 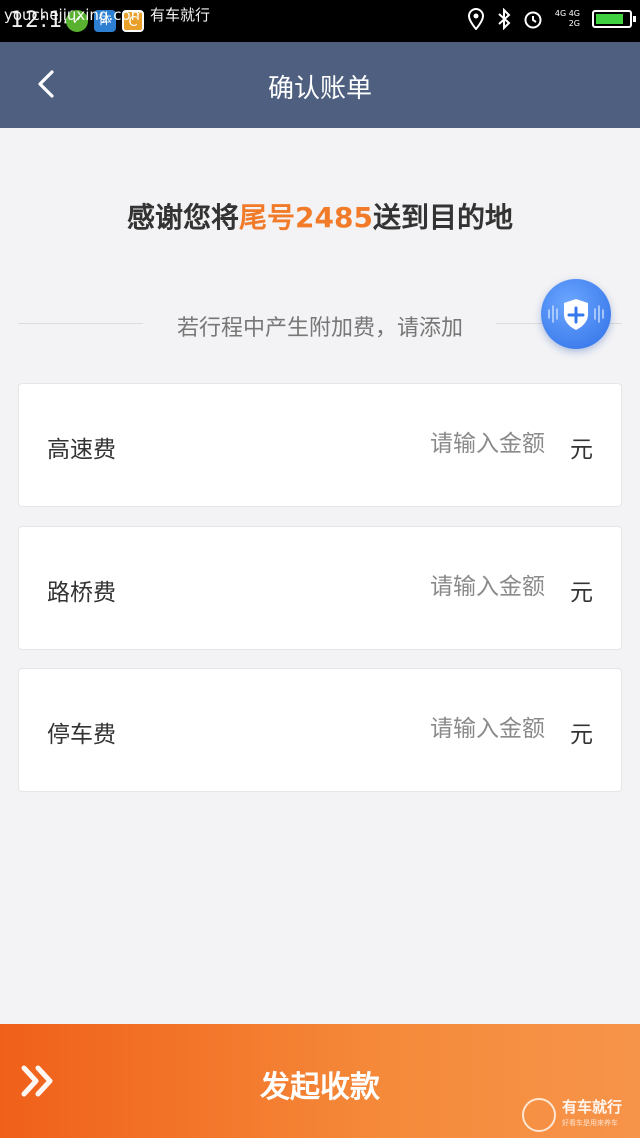 What do you see at coordinates (445, 729) in the screenshot?
I see `parking-fee-input` at bounding box center [445, 729].